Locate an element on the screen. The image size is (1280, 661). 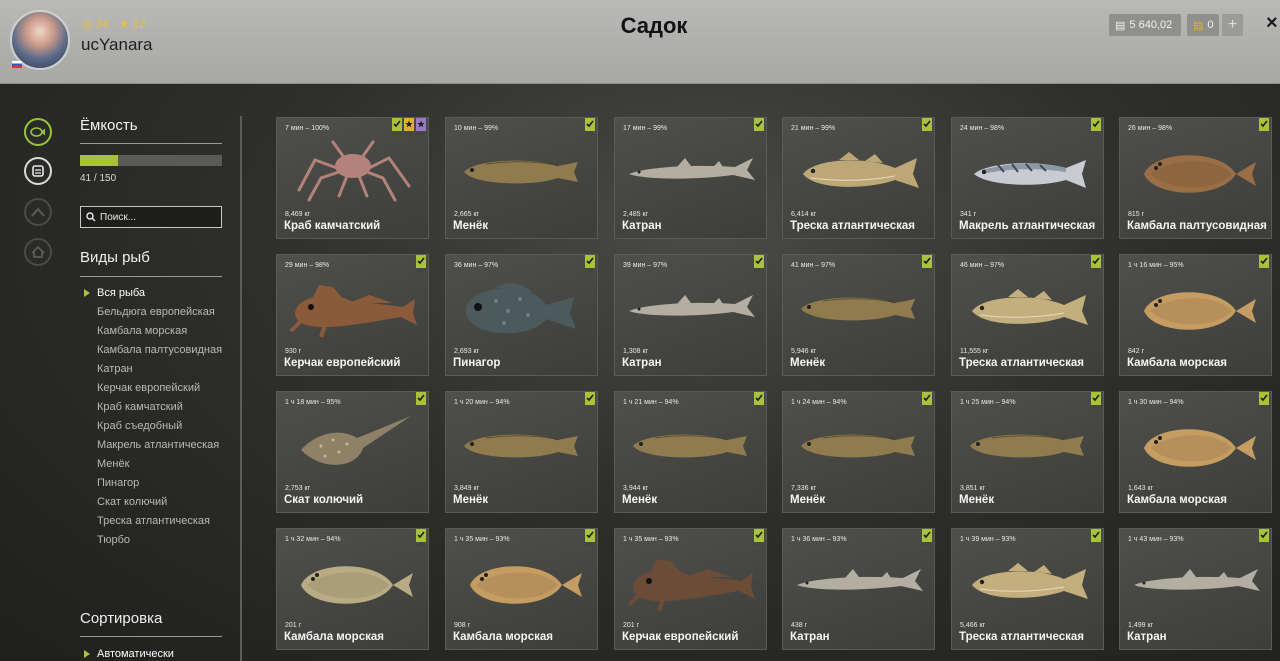
species-filter-item: Катран is located at coordinates (154, 369).